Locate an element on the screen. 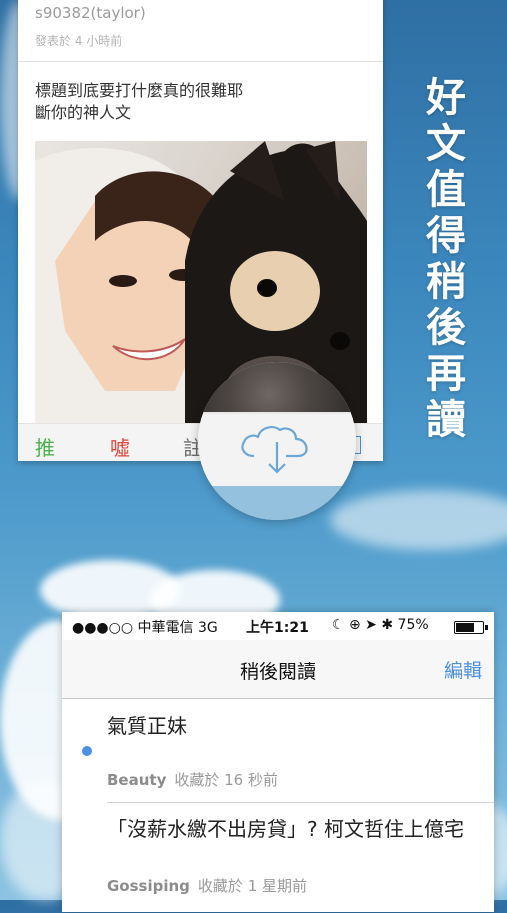 The height and width of the screenshot is (913, 507). post-author: s90382(taylor) is located at coordinates (90, 13).